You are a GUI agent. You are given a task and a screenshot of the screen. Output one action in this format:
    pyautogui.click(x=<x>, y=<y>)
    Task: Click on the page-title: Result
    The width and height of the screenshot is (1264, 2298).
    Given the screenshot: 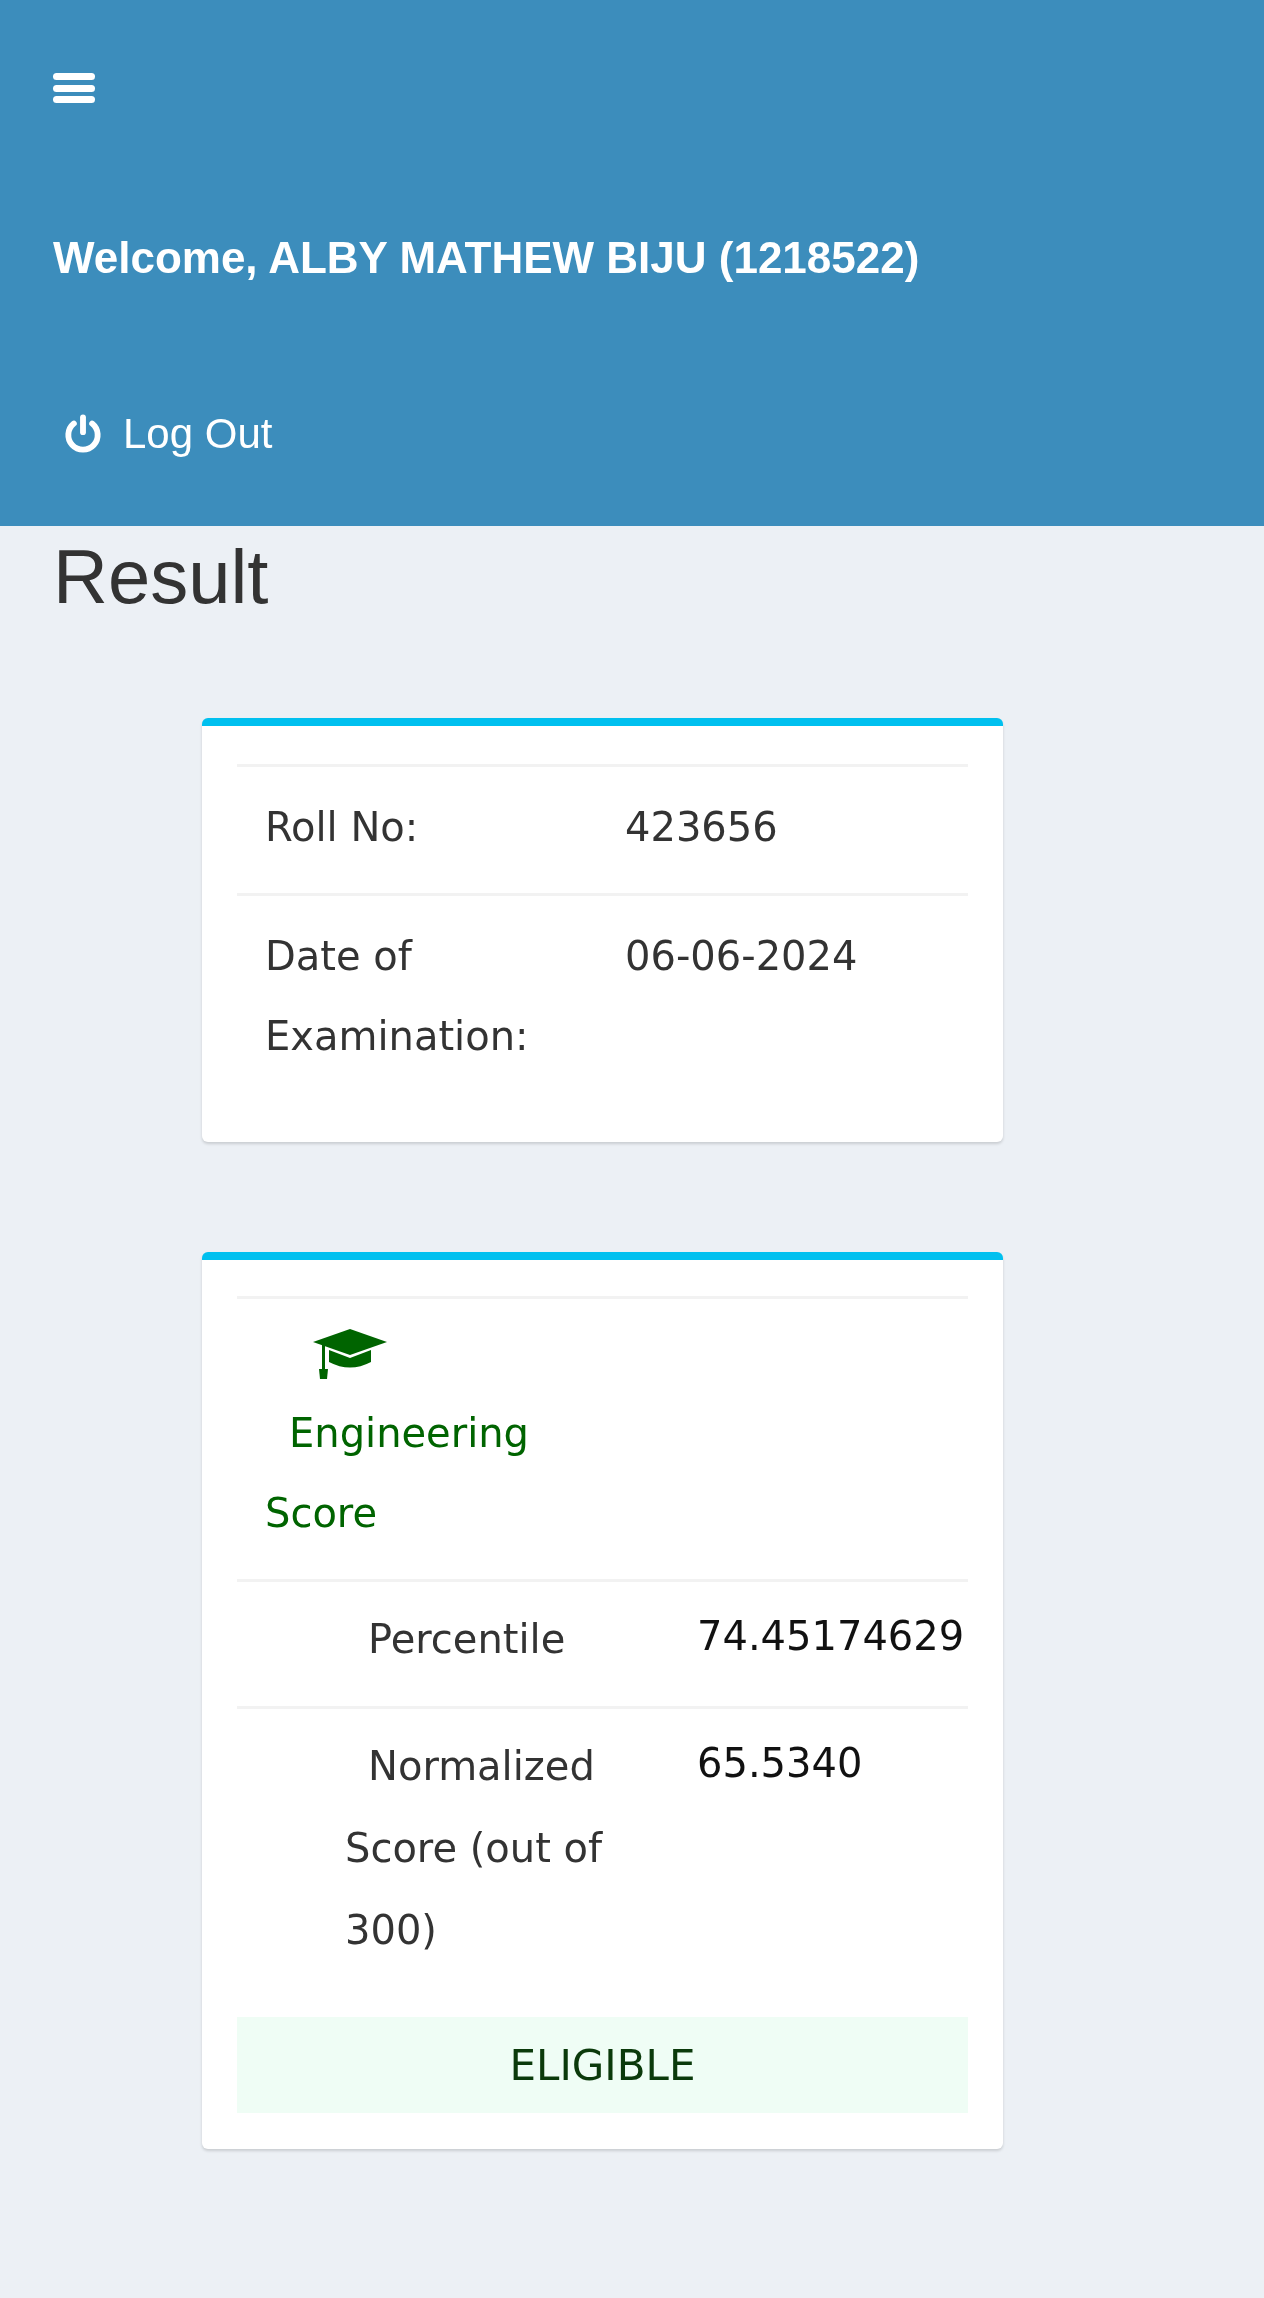 What is the action you would take?
    pyautogui.click(x=161, y=577)
    